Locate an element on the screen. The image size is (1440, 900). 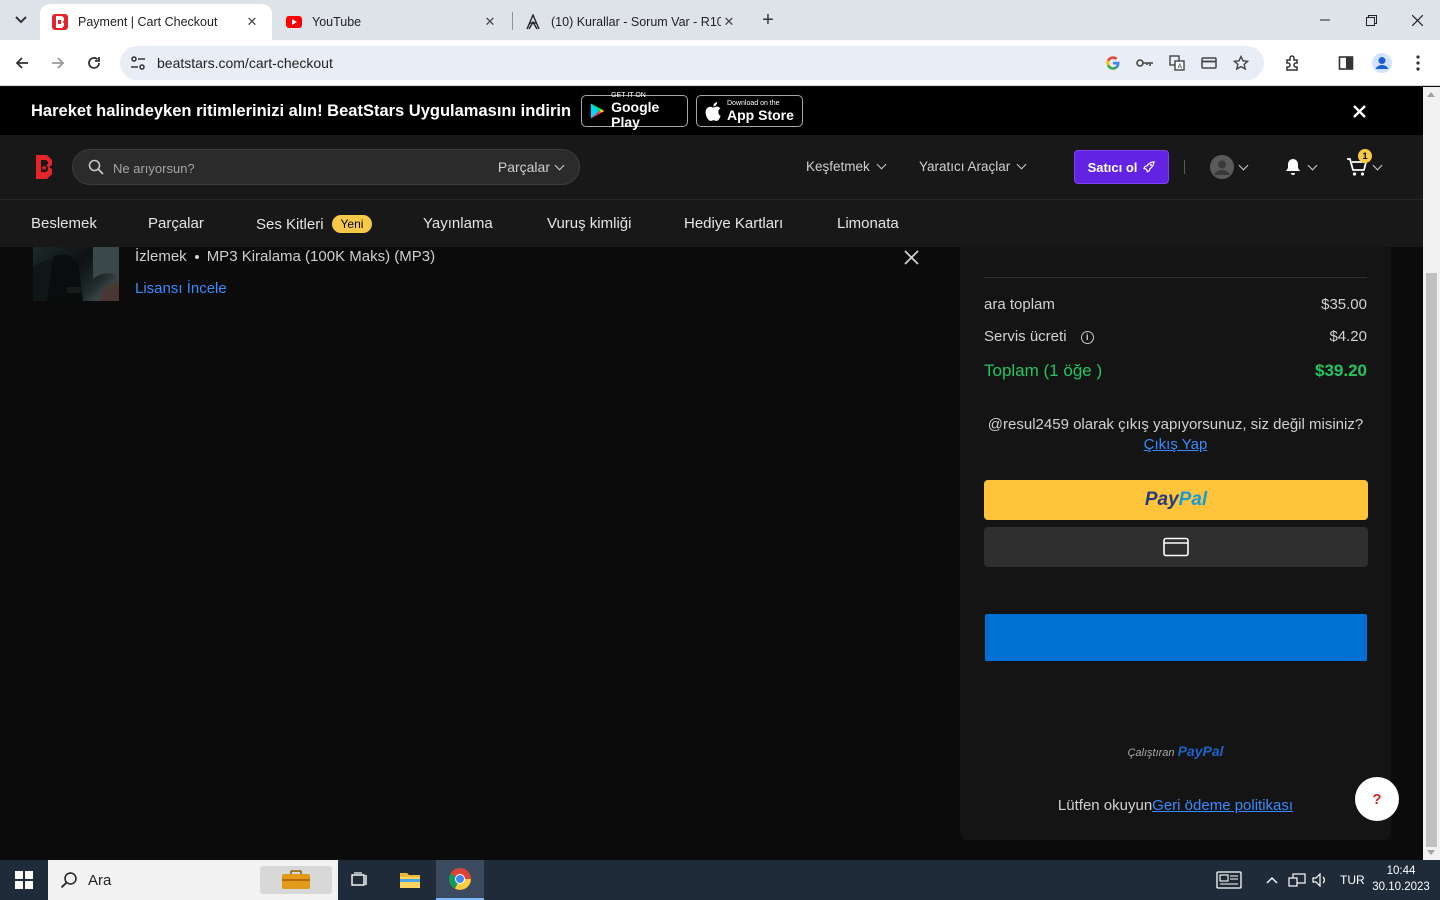
creator-tools-dropdown: Yaratıcı Araçlar is located at coordinates (973, 166).